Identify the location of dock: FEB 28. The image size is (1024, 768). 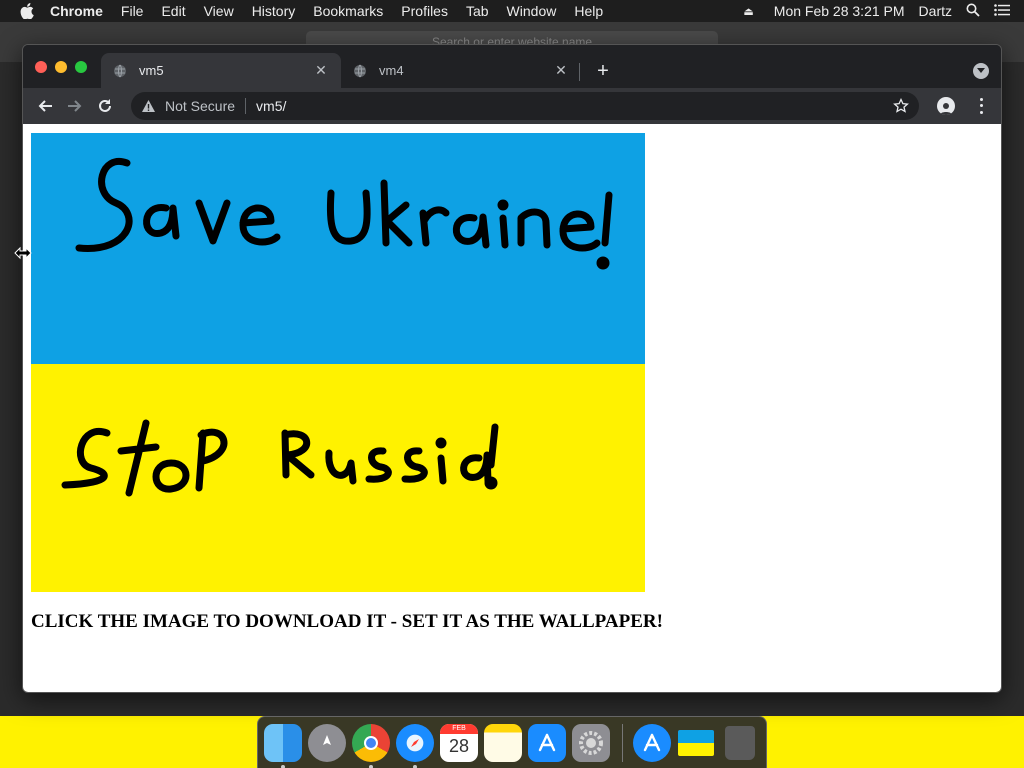
(512, 742).